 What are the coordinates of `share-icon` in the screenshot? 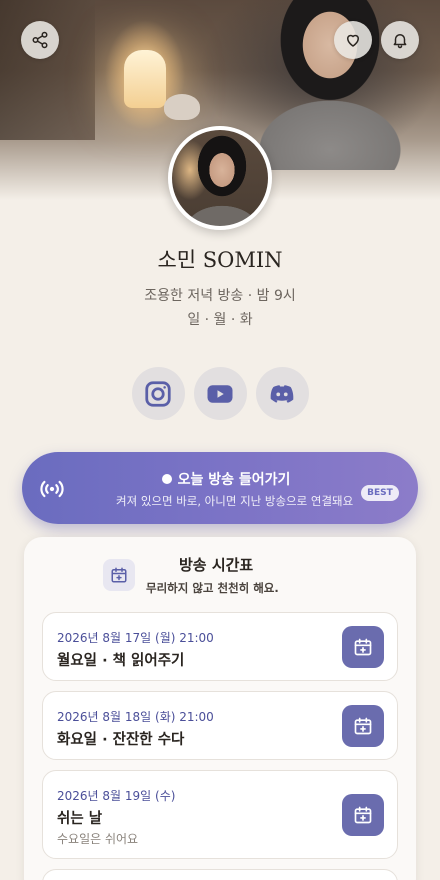 It's located at (40, 40).